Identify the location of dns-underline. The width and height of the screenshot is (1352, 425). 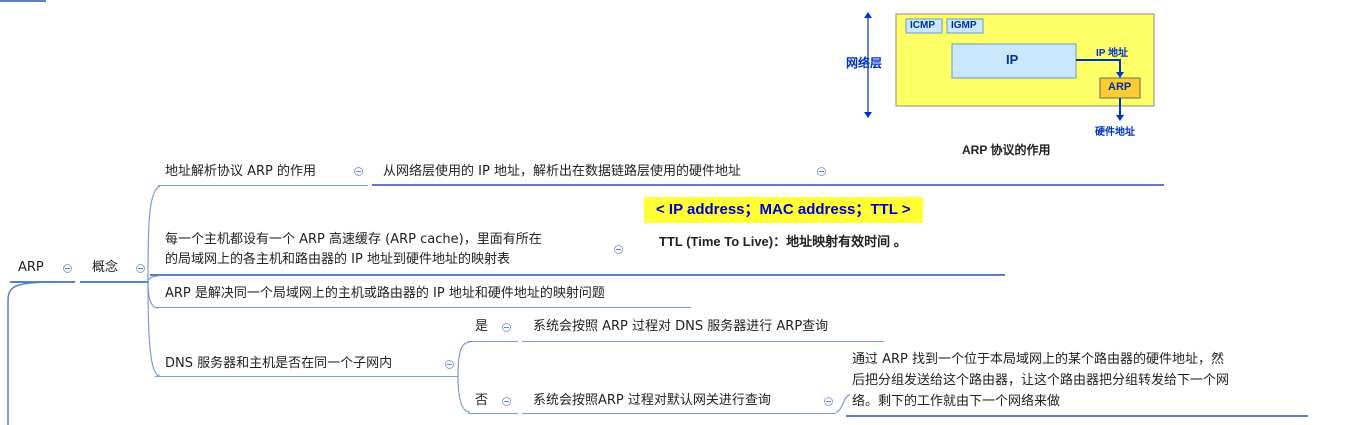
(306, 376).